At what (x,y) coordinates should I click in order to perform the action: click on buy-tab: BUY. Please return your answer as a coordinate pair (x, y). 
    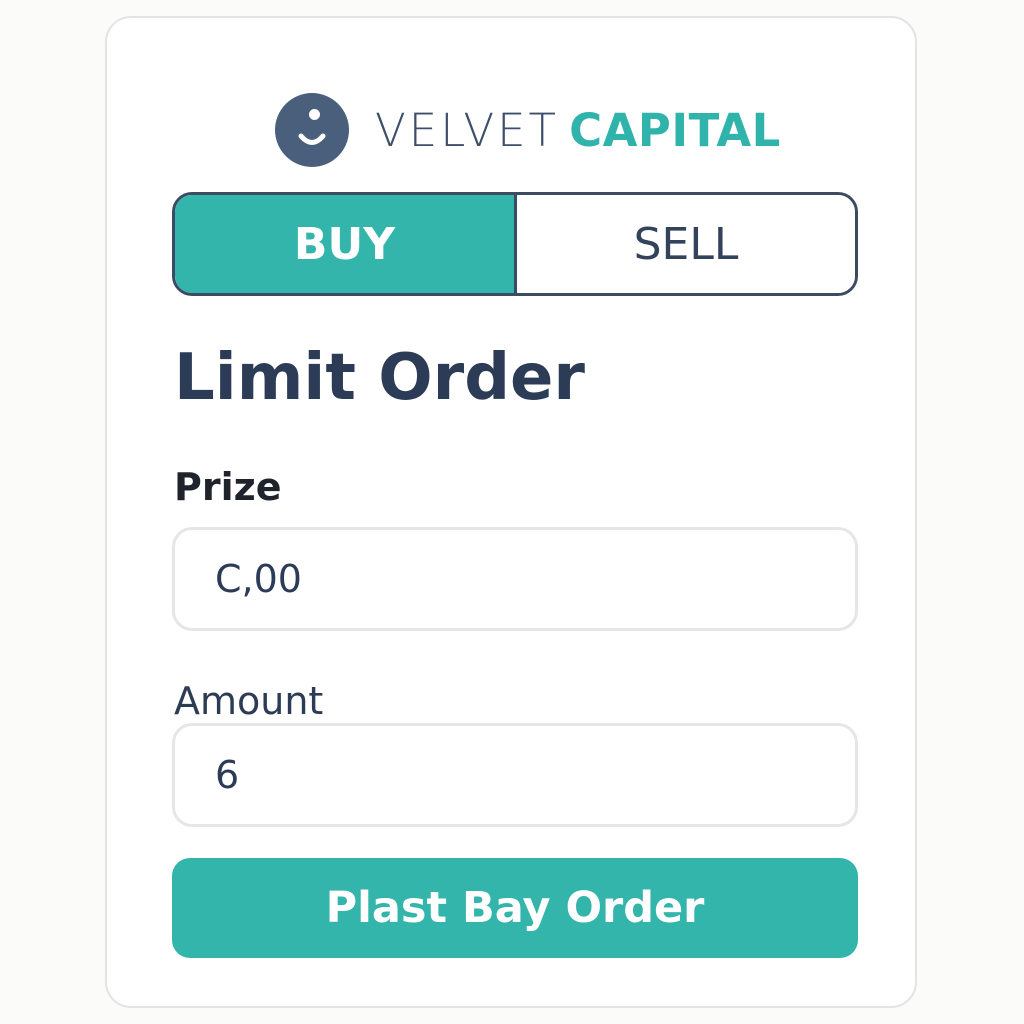
    Looking at the image, I should click on (344, 244).